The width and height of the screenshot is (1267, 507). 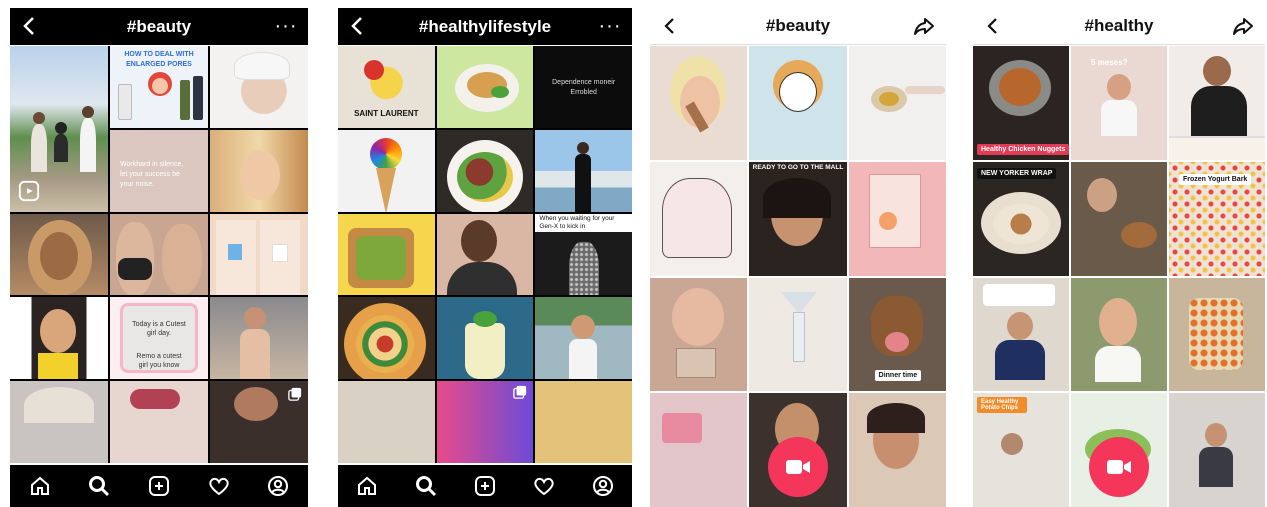 I want to click on grid-post-outfits, so click(x=259, y=254).